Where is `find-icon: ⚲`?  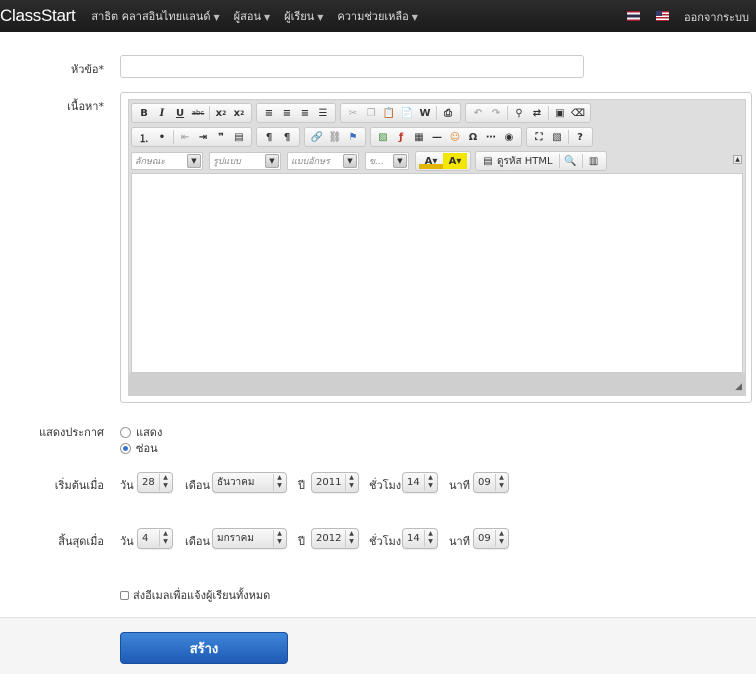
find-icon: ⚲ is located at coordinates (519, 113).